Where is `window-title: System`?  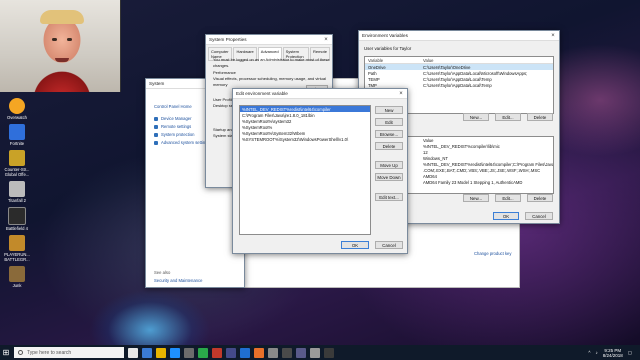
window-title: System is located at coordinates (157, 83).